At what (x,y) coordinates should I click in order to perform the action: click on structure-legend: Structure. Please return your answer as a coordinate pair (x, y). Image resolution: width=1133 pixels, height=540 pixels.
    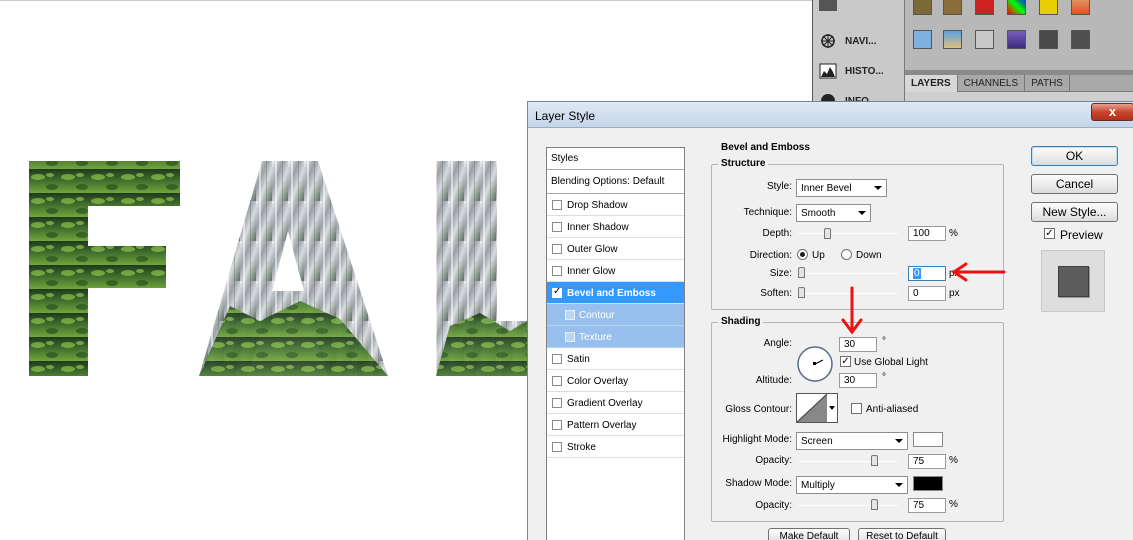
    Looking at the image, I should click on (743, 163).